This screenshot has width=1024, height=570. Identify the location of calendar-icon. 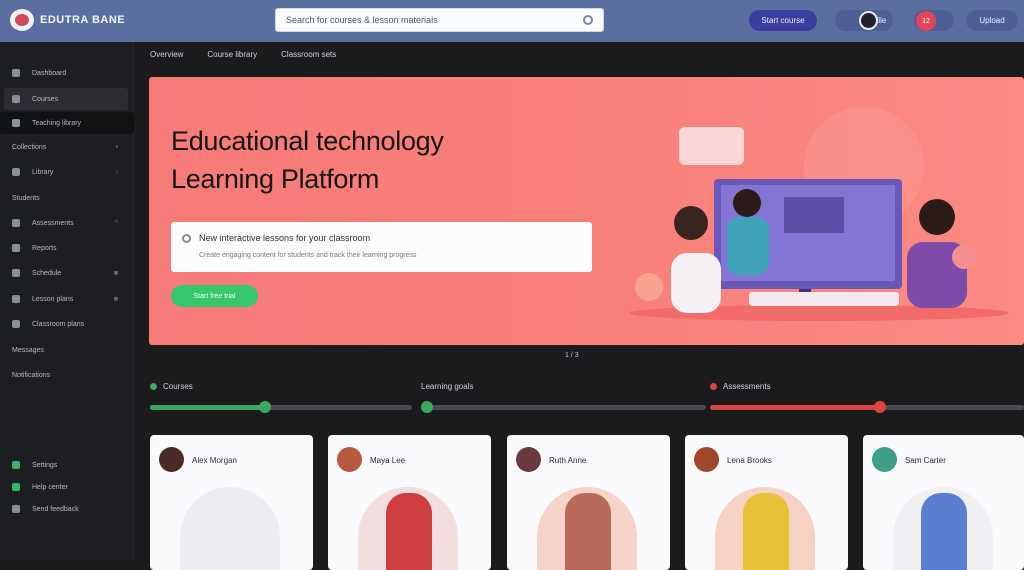
(16, 273).